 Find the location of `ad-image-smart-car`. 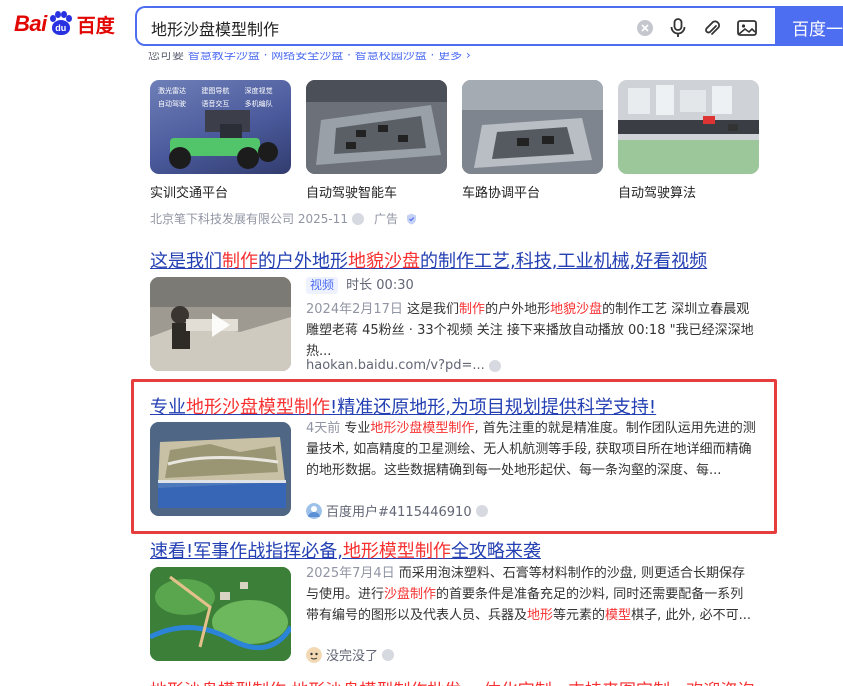

ad-image-smart-car is located at coordinates (376, 127).